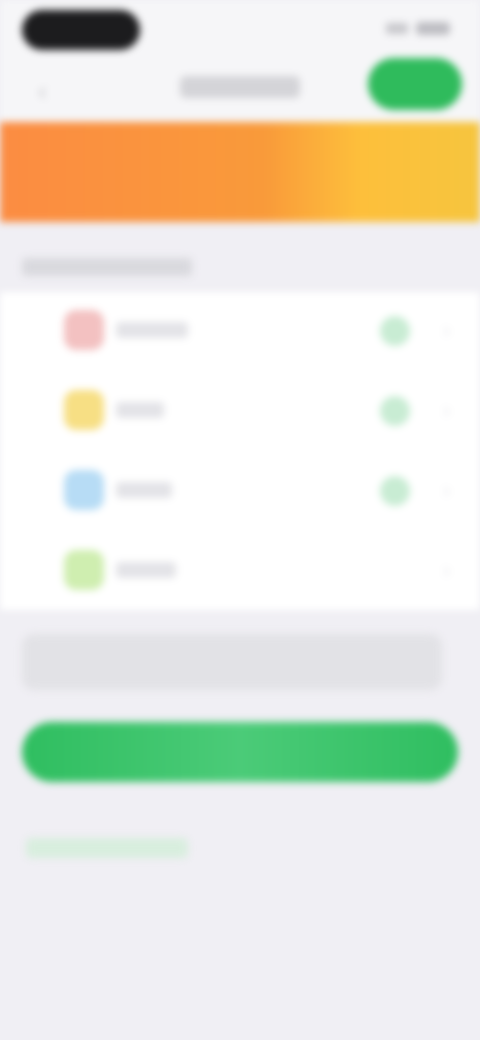 The width and height of the screenshot is (480, 1040). I want to click on battery-icon, so click(433, 28).